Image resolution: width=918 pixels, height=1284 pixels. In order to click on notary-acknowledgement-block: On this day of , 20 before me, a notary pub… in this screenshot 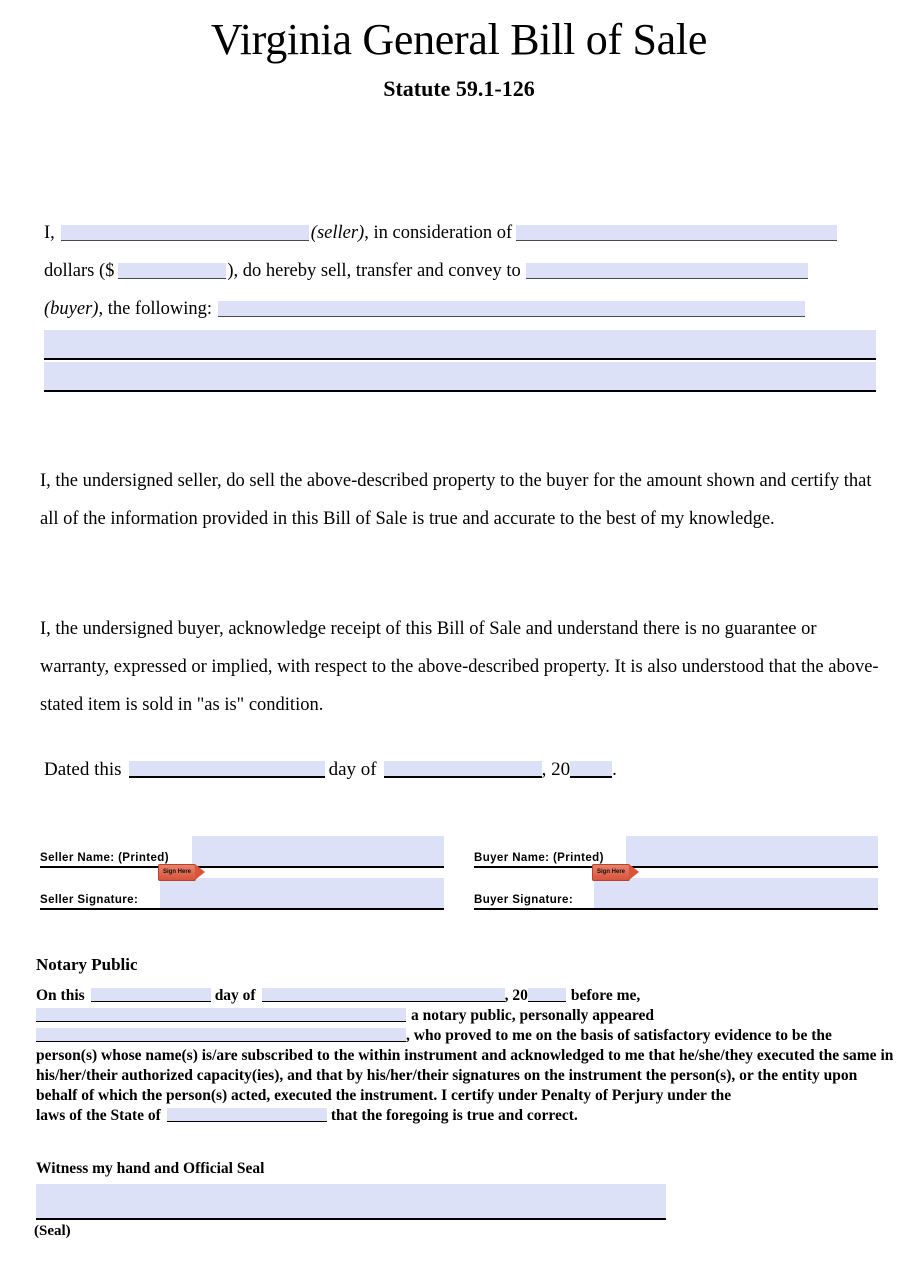, I will do `click(465, 1056)`.